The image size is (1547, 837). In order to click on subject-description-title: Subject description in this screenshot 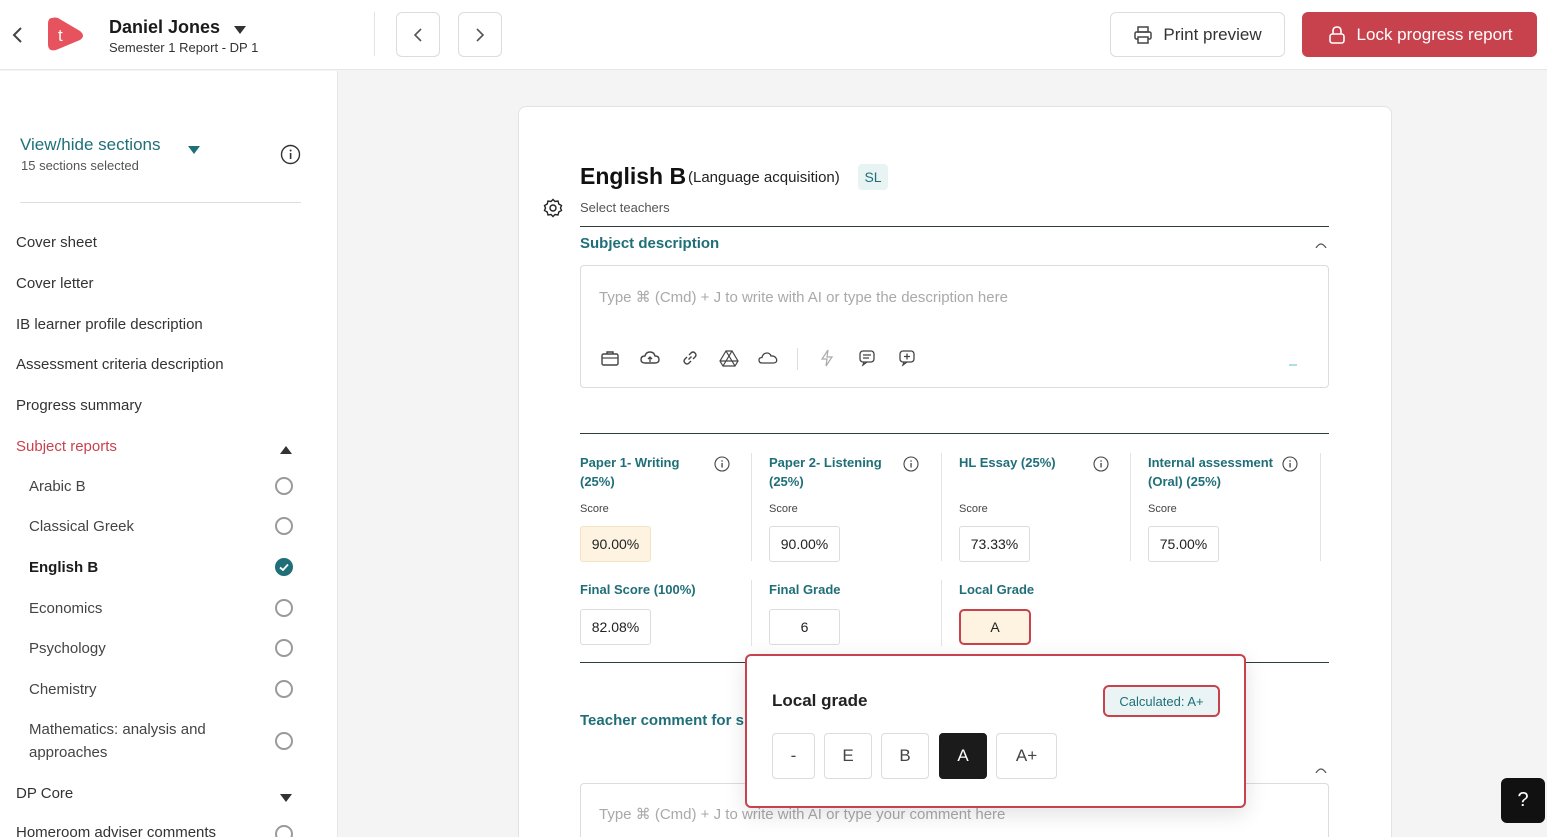, I will do `click(650, 243)`.